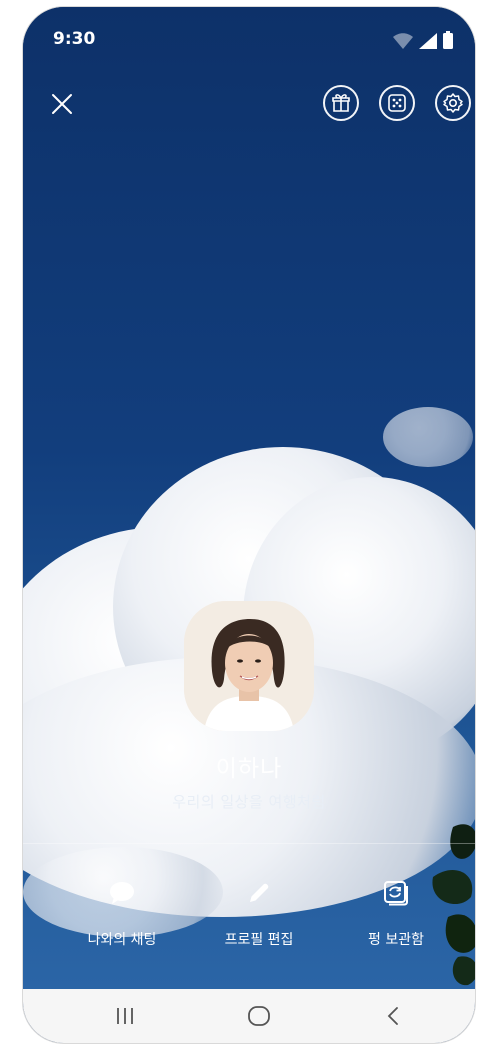 Image resolution: width=482 pixels, height=1048 pixels. What do you see at coordinates (259, 940) in the screenshot?
I see `edit-profile-label: 프로필 편집` at bounding box center [259, 940].